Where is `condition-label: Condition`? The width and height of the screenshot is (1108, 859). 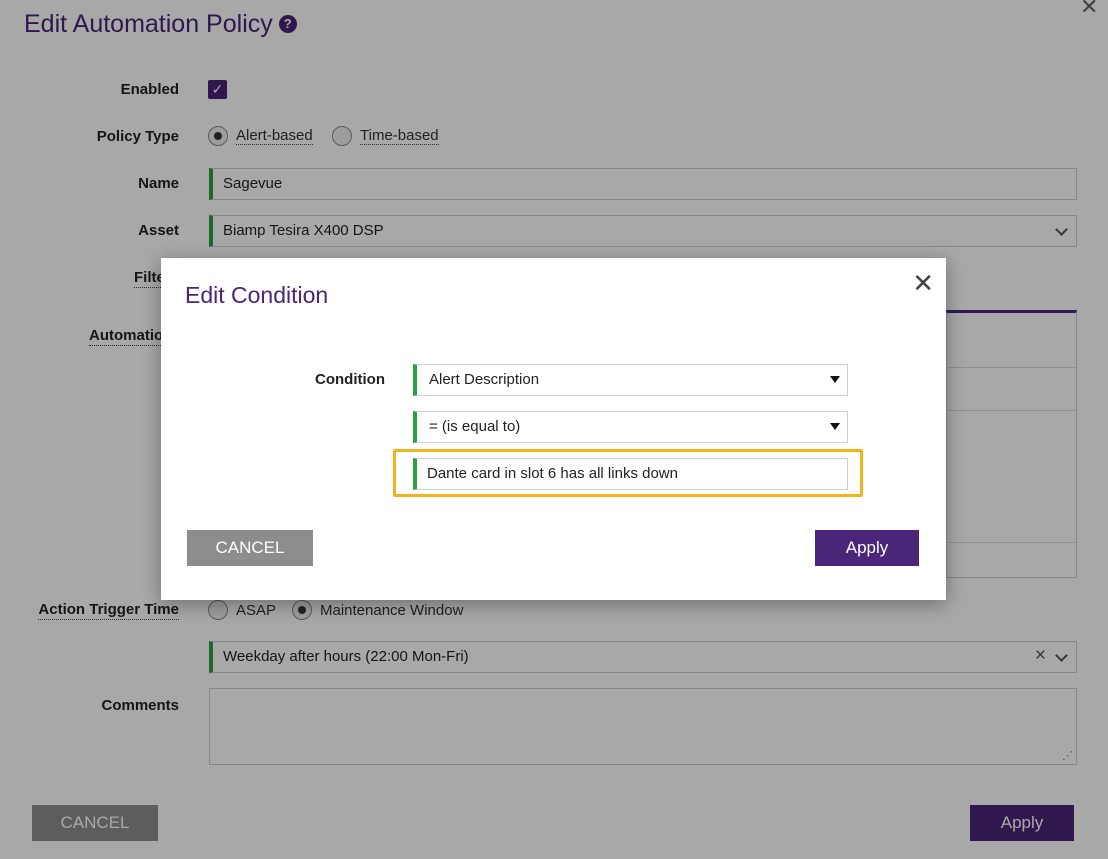 condition-label: Condition is located at coordinates (350, 379).